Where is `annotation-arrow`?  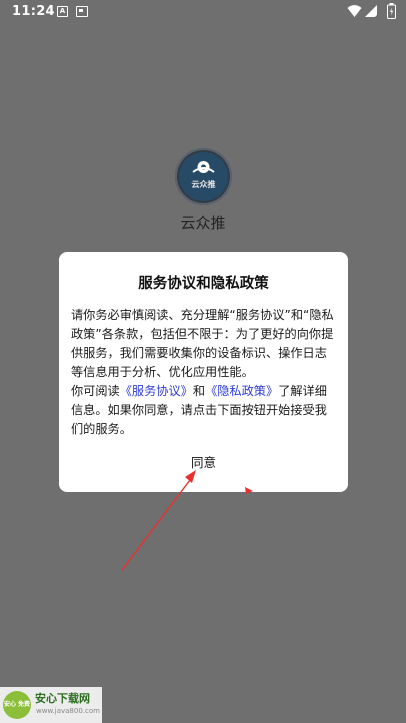 annotation-arrow is located at coordinates (187, 520).